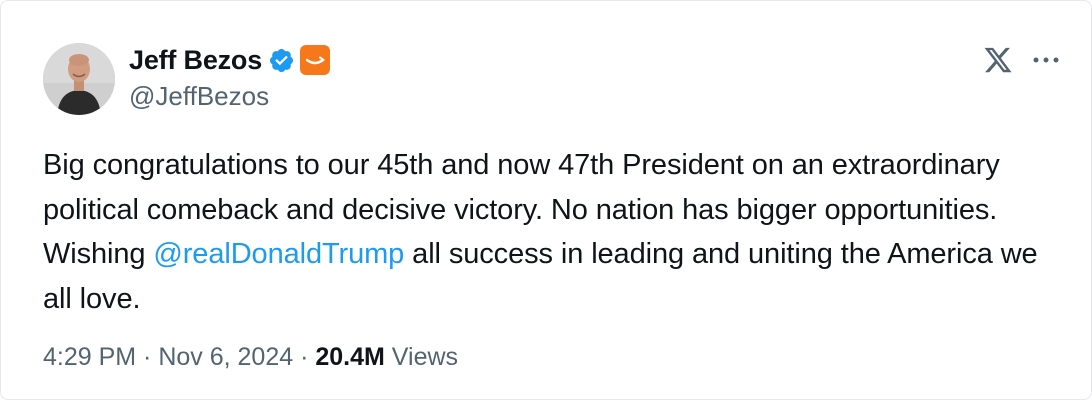 This screenshot has height=400, width=1092. What do you see at coordinates (278, 254) in the screenshot?
I see `mention-link: @realDonaldTrump` at bounding box center [278, 254].